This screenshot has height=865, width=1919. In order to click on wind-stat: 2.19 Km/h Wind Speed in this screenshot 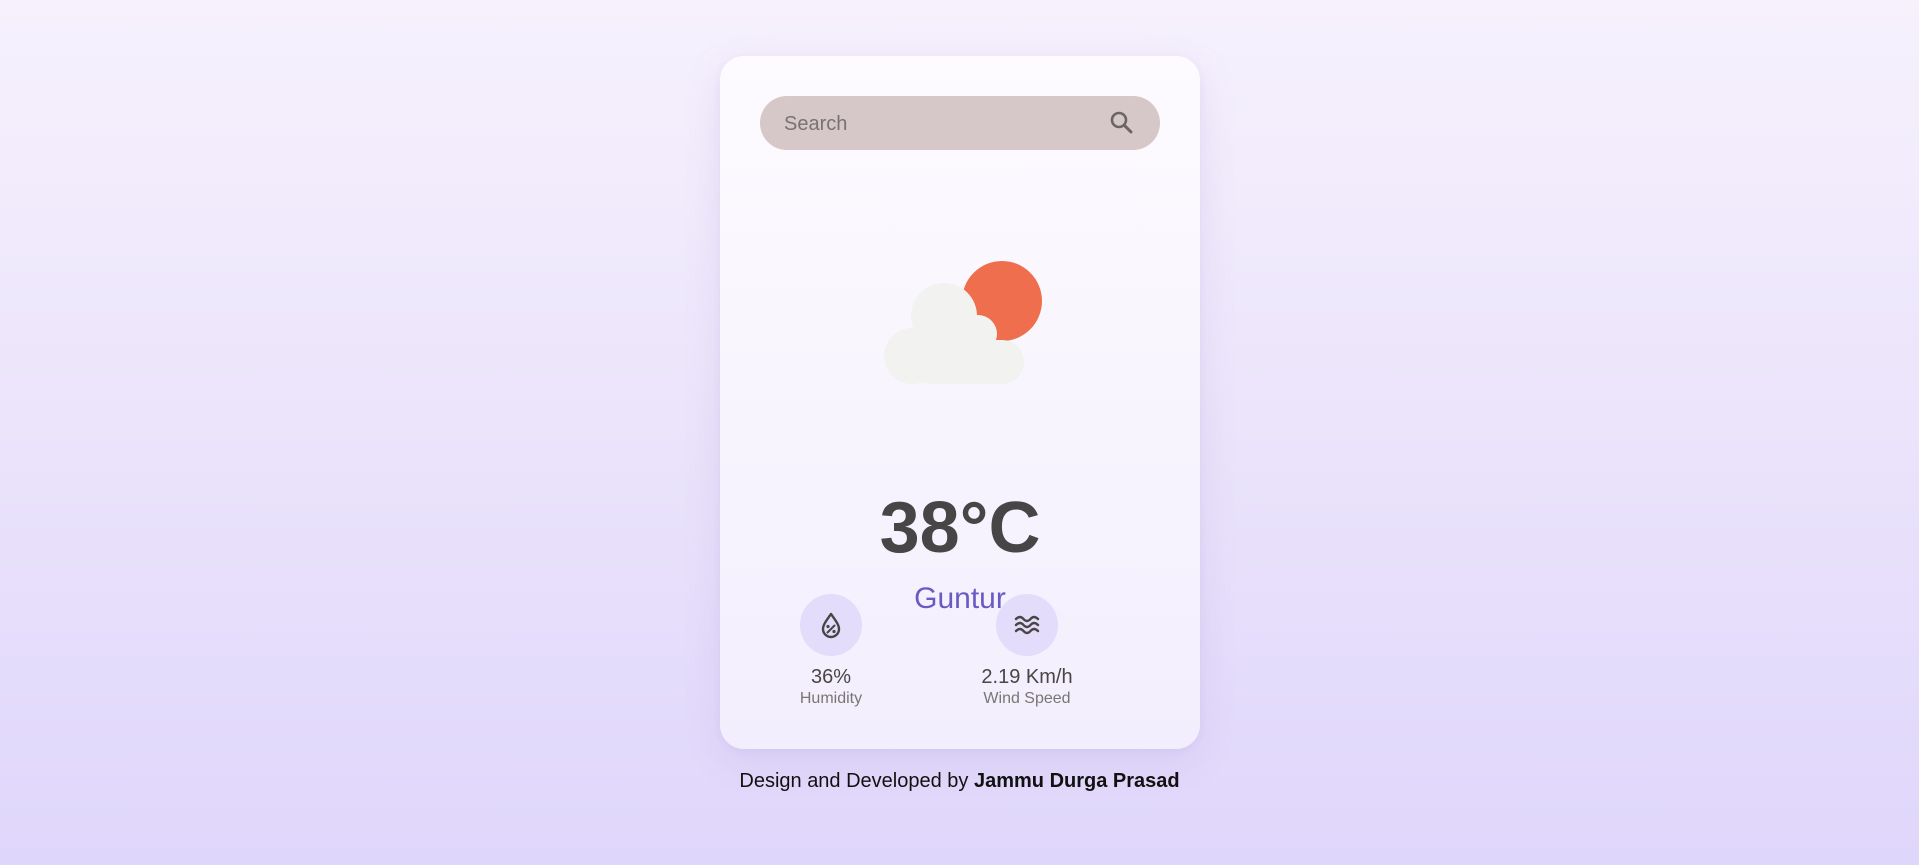, I will do `click(1027, 651)`.